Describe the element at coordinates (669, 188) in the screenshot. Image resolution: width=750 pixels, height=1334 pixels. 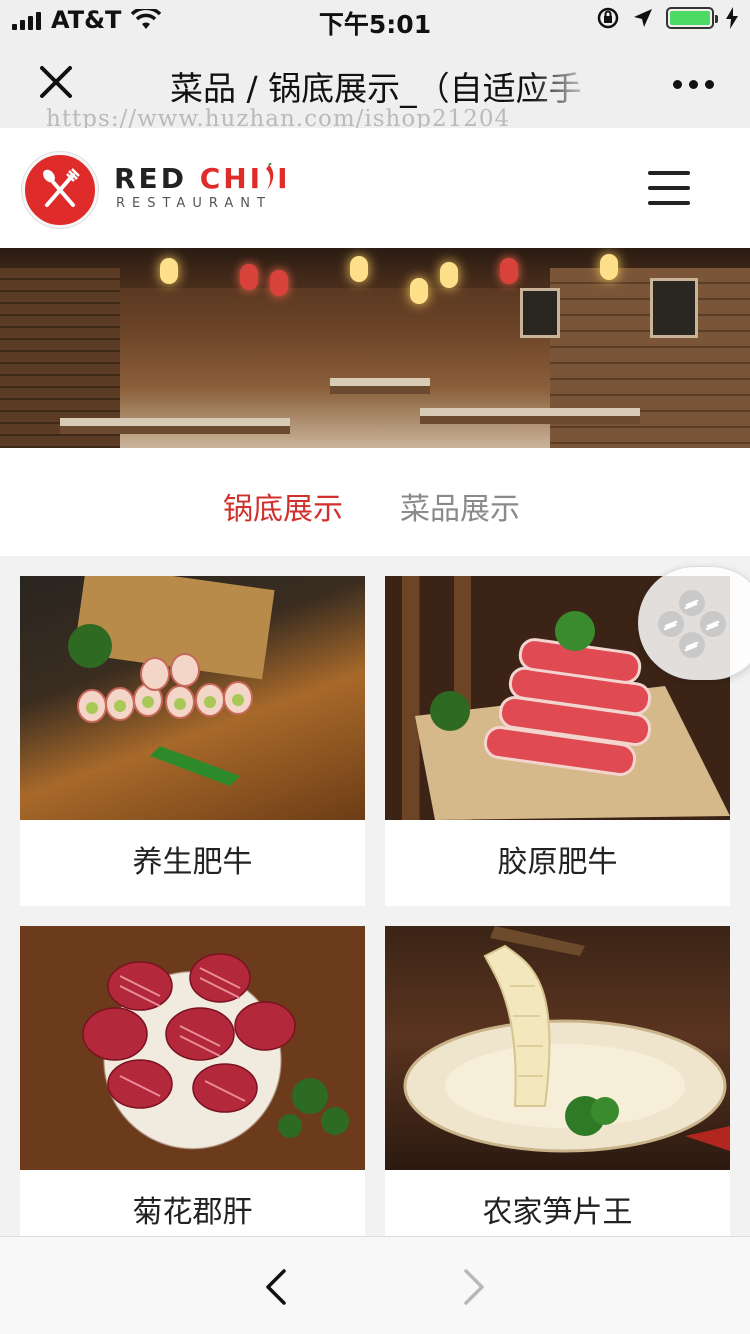
I see `hamburger-menu-icon` at that location.